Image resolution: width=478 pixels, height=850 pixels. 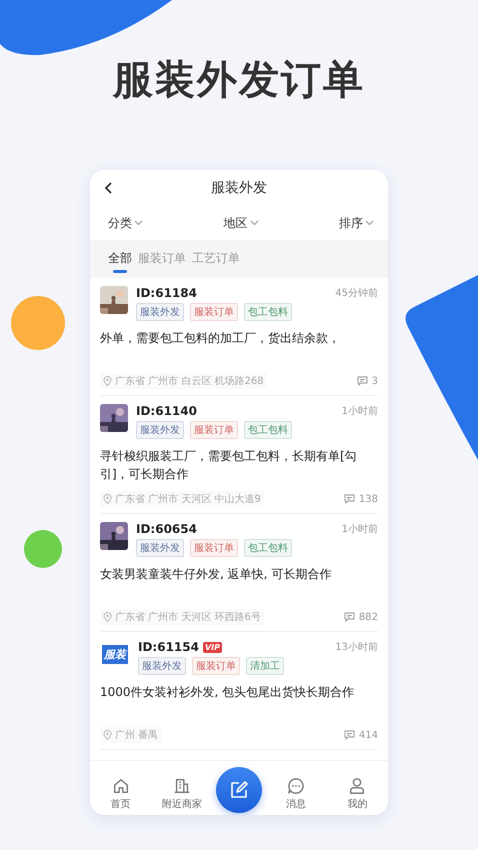 What do you see at coordinates (368, 499) in the screenshot?
I see `comment-count: 138` at bounding box center [368, 499].